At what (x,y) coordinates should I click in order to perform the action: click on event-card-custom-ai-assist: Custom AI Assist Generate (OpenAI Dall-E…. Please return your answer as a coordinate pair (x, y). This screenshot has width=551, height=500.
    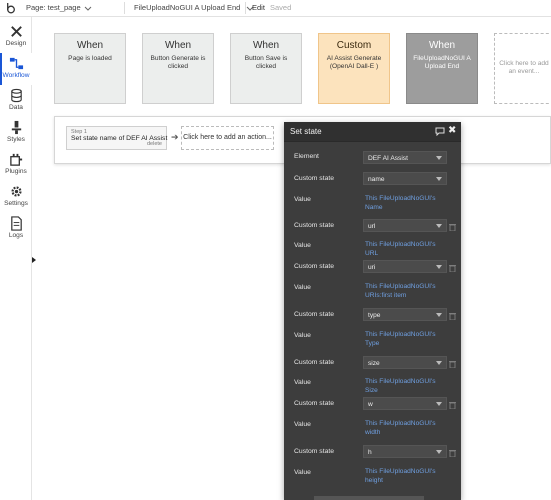
    Looking at the image, I should click on (354, 68).